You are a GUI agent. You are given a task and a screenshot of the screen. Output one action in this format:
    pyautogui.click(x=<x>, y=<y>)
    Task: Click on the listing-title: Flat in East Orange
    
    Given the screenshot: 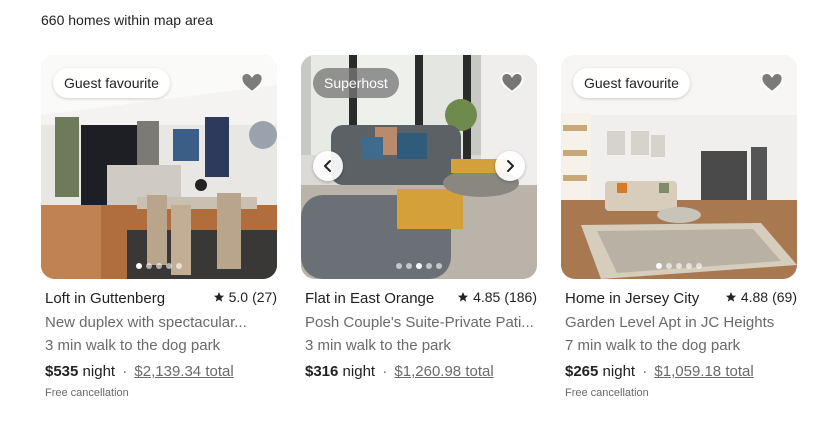 What is the action you would take?
    pyautogui.click(x=370, y=298)
    